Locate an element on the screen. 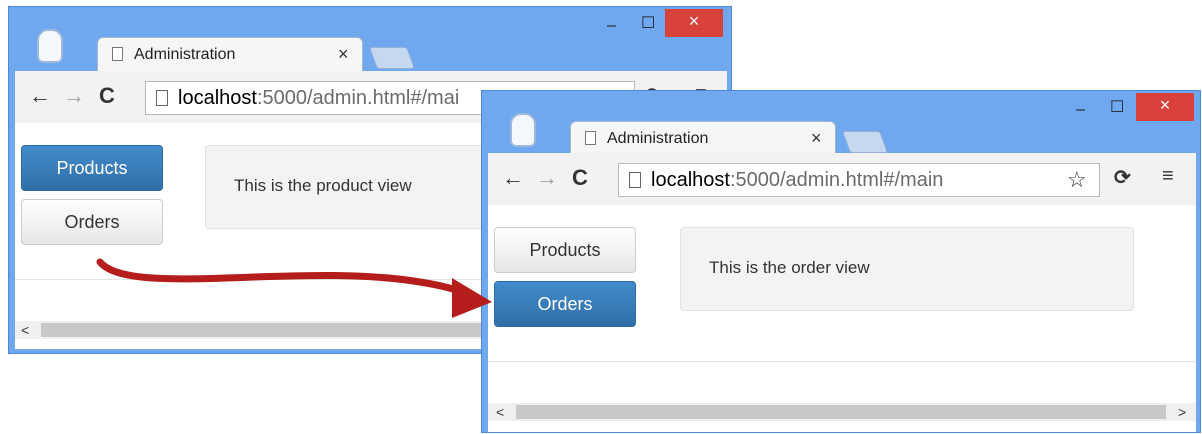 This screenshot has width=1202, height=434. transition-arrow is located at coordinates (294, 288).